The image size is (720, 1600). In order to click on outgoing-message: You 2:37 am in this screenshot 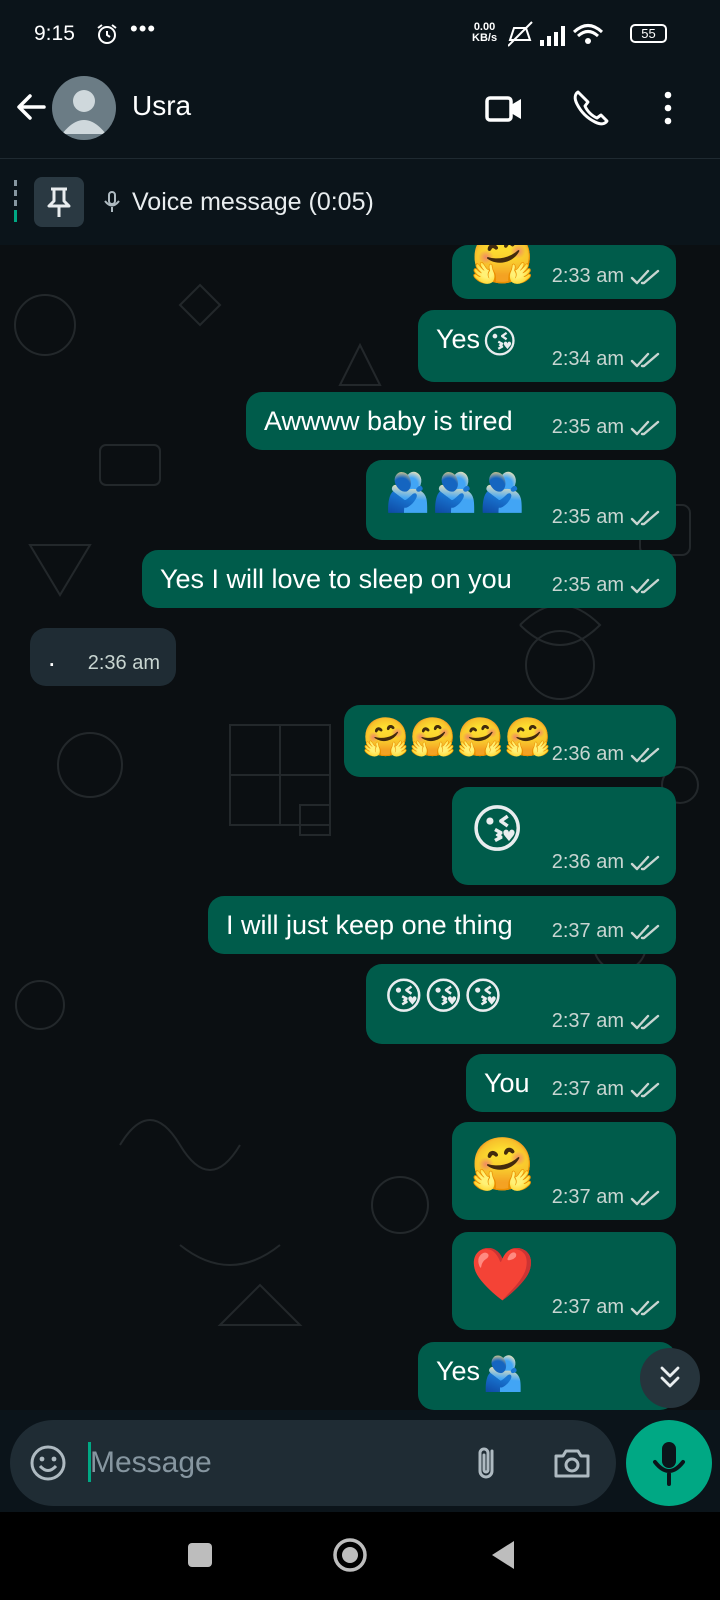, I will do `click(571, 1083)`.